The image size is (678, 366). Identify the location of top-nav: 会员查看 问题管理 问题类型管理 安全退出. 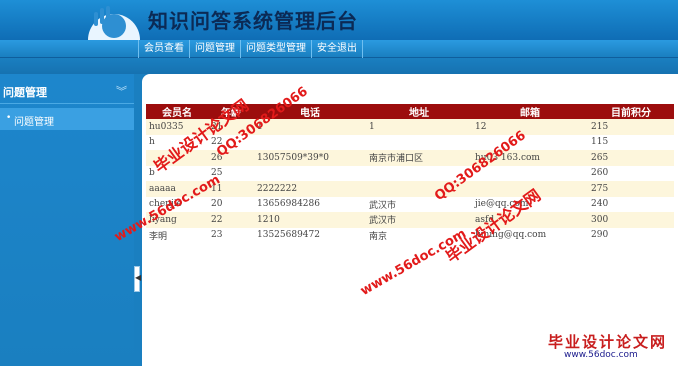
(339, 49).